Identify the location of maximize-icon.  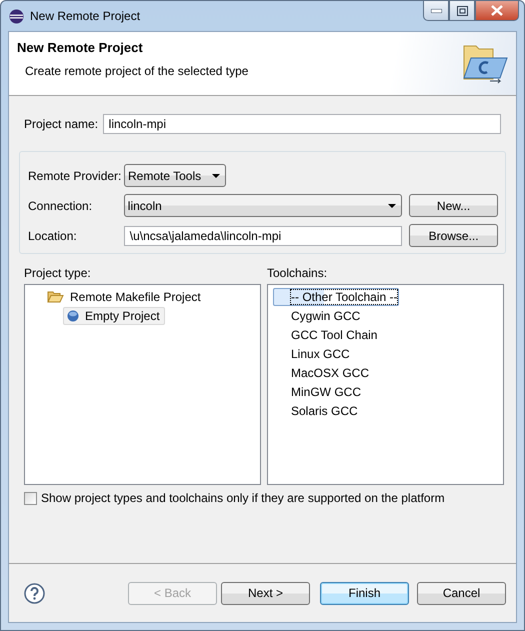
(462, 11).